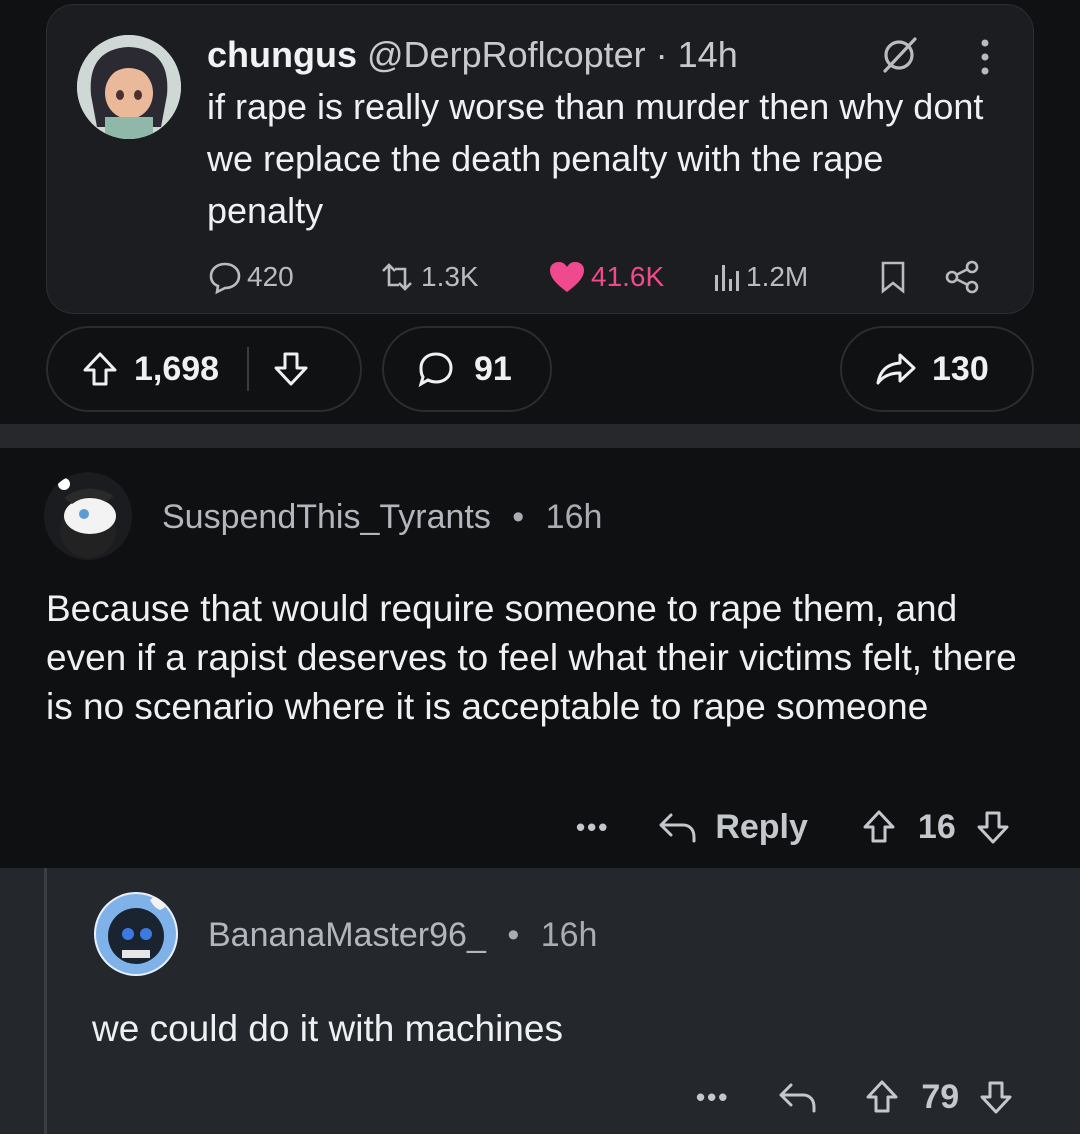 The image size is (1080, 1134). What do you see at coordinates (960, 368) in the screenshot?
I see `post-share-count: 130` at bounding box center [960, 368].